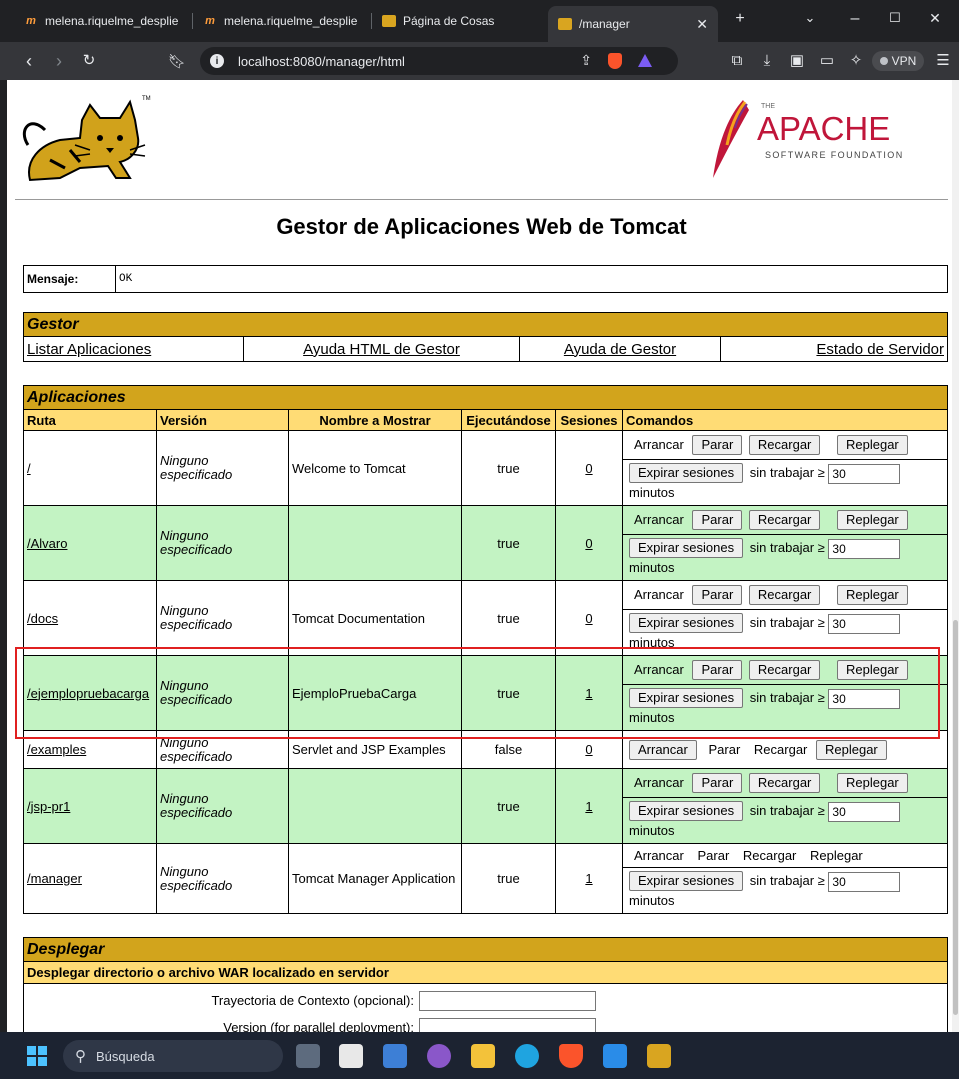 The height and width of the screenshot is (1079, 959). I want to click on extensions-icon: ⧉, so click(737, 61).